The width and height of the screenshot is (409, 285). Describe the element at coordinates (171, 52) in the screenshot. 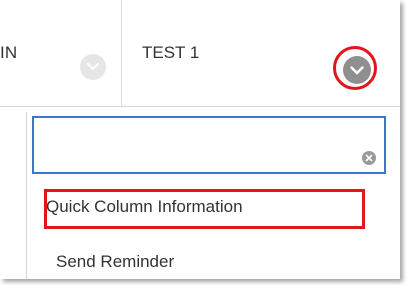

I see `column-header-test-1: TEST 1` at that location.